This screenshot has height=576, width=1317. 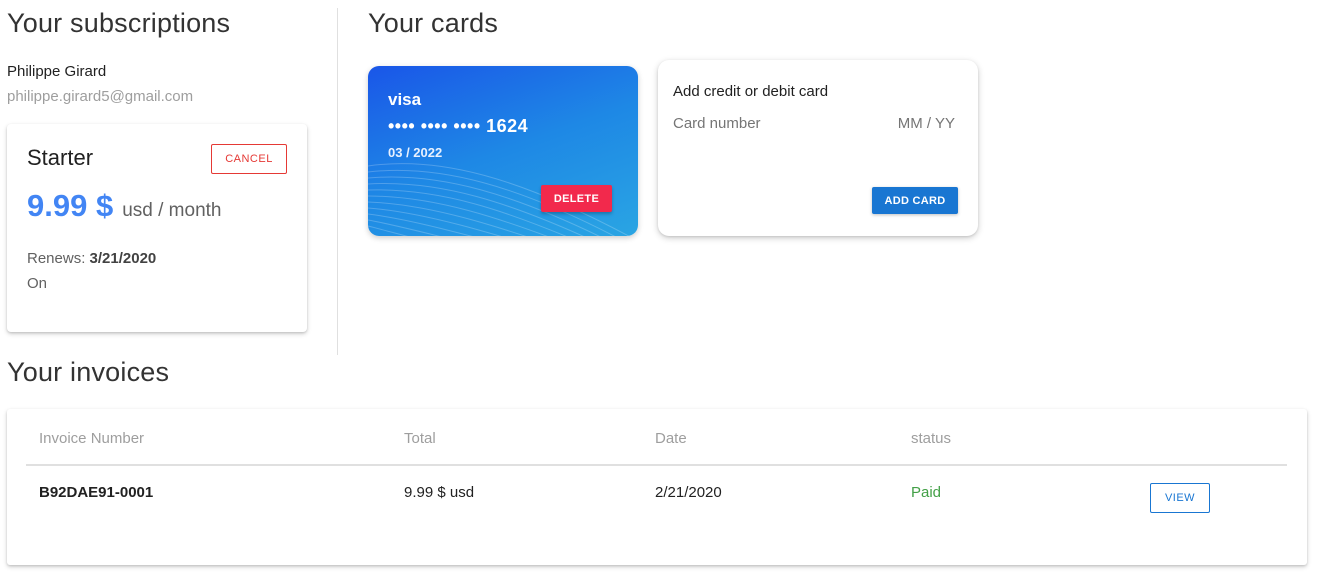 What do you see at coordinates (433, 23) in the screenshot?
I see `cards-title: Your cards` at bounding box center [433, 23].